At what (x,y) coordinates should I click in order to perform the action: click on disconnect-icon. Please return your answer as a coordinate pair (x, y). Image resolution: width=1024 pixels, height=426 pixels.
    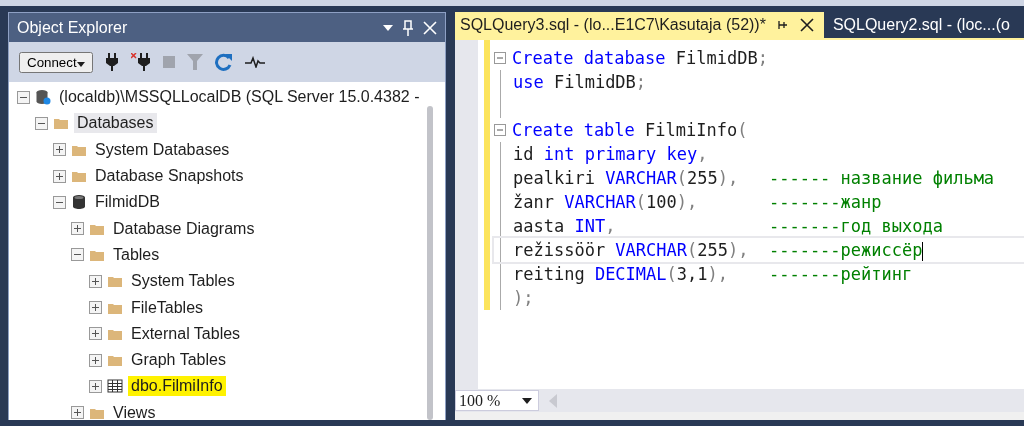
    Looking at the image, I should click on (140, 62).